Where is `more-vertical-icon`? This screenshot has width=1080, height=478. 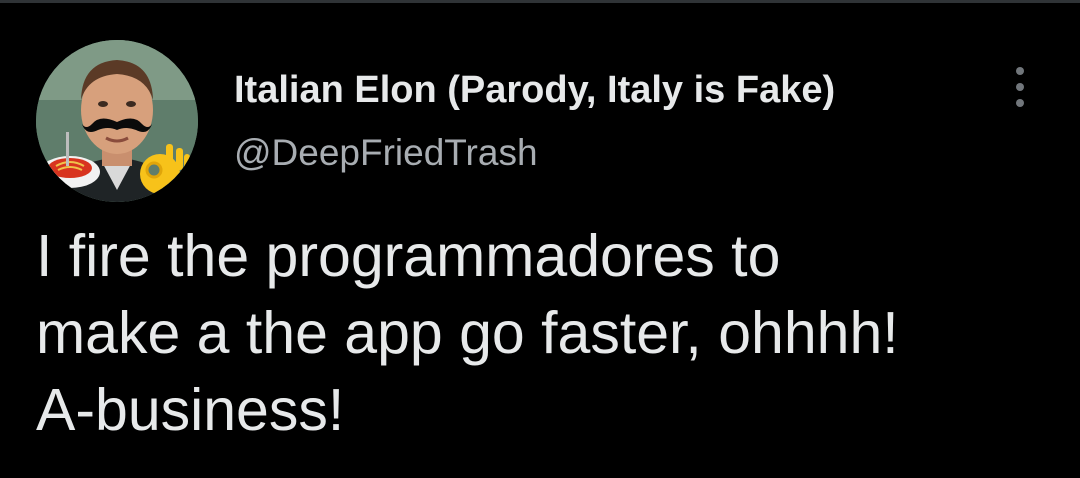
more-vertical-icon is located at coordinates (1020, 89).